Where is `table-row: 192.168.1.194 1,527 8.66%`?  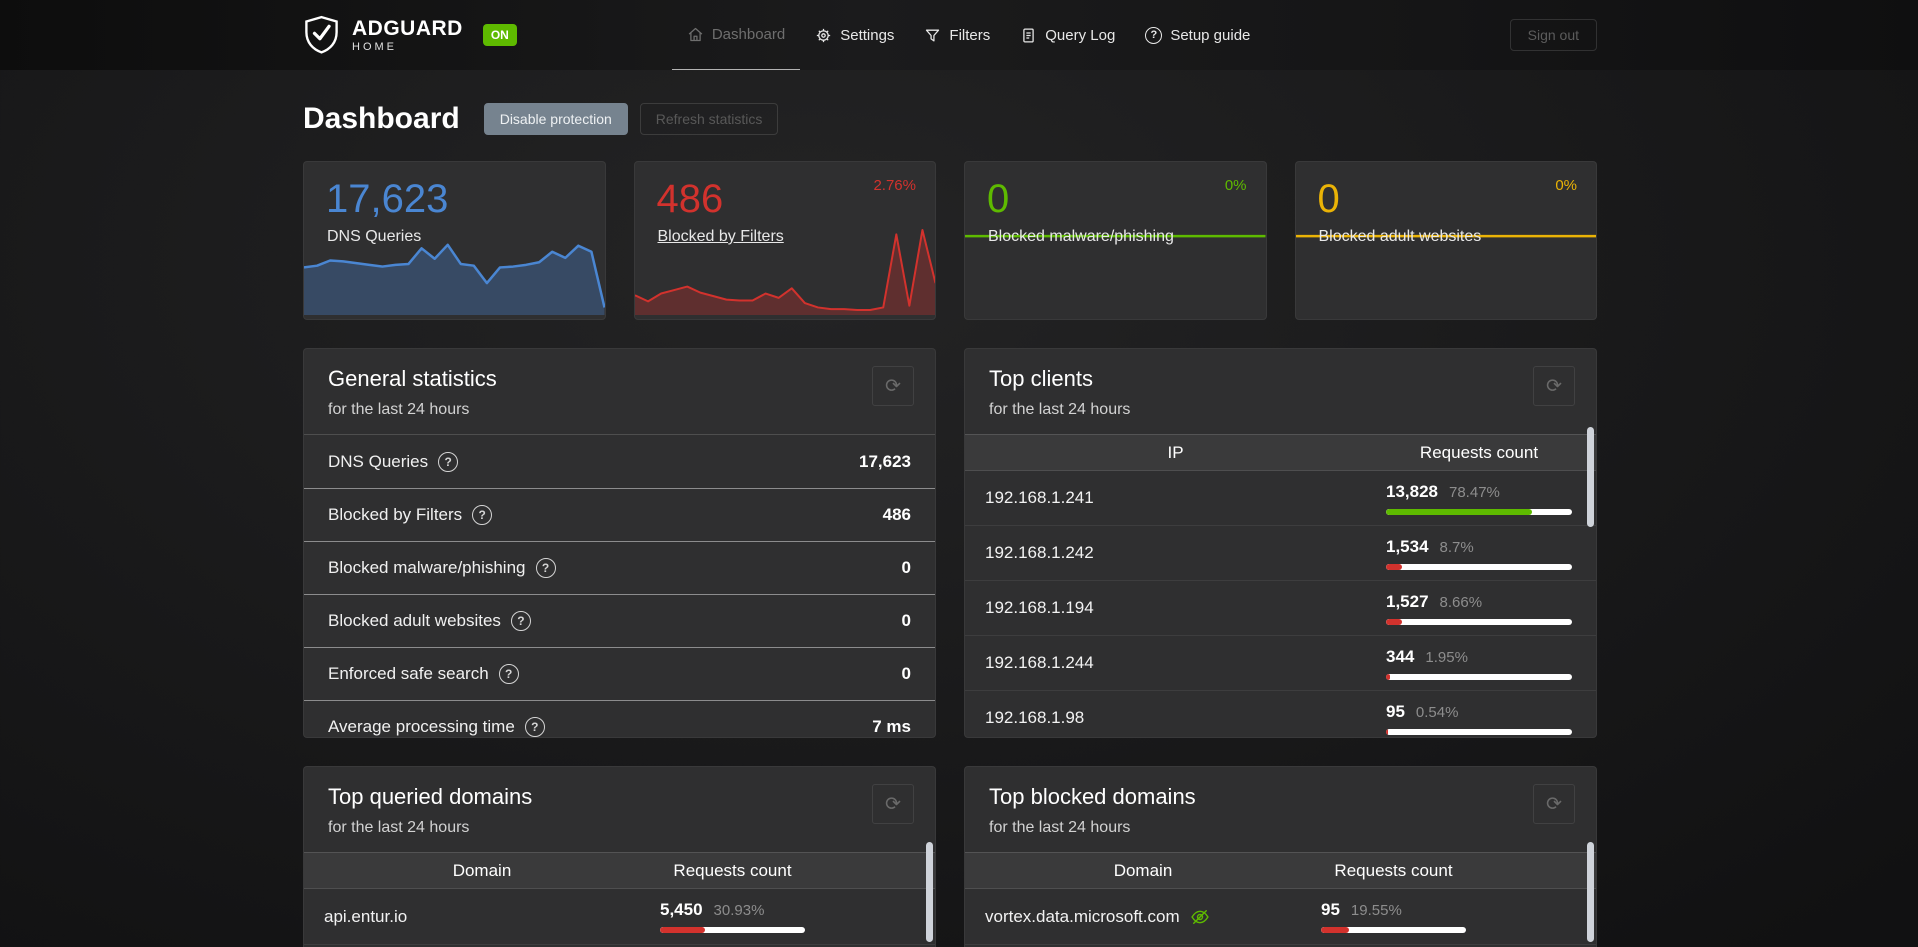 table-row: 192.168.1.194 1,527 8.66% is located at coordinates (1280, 608).